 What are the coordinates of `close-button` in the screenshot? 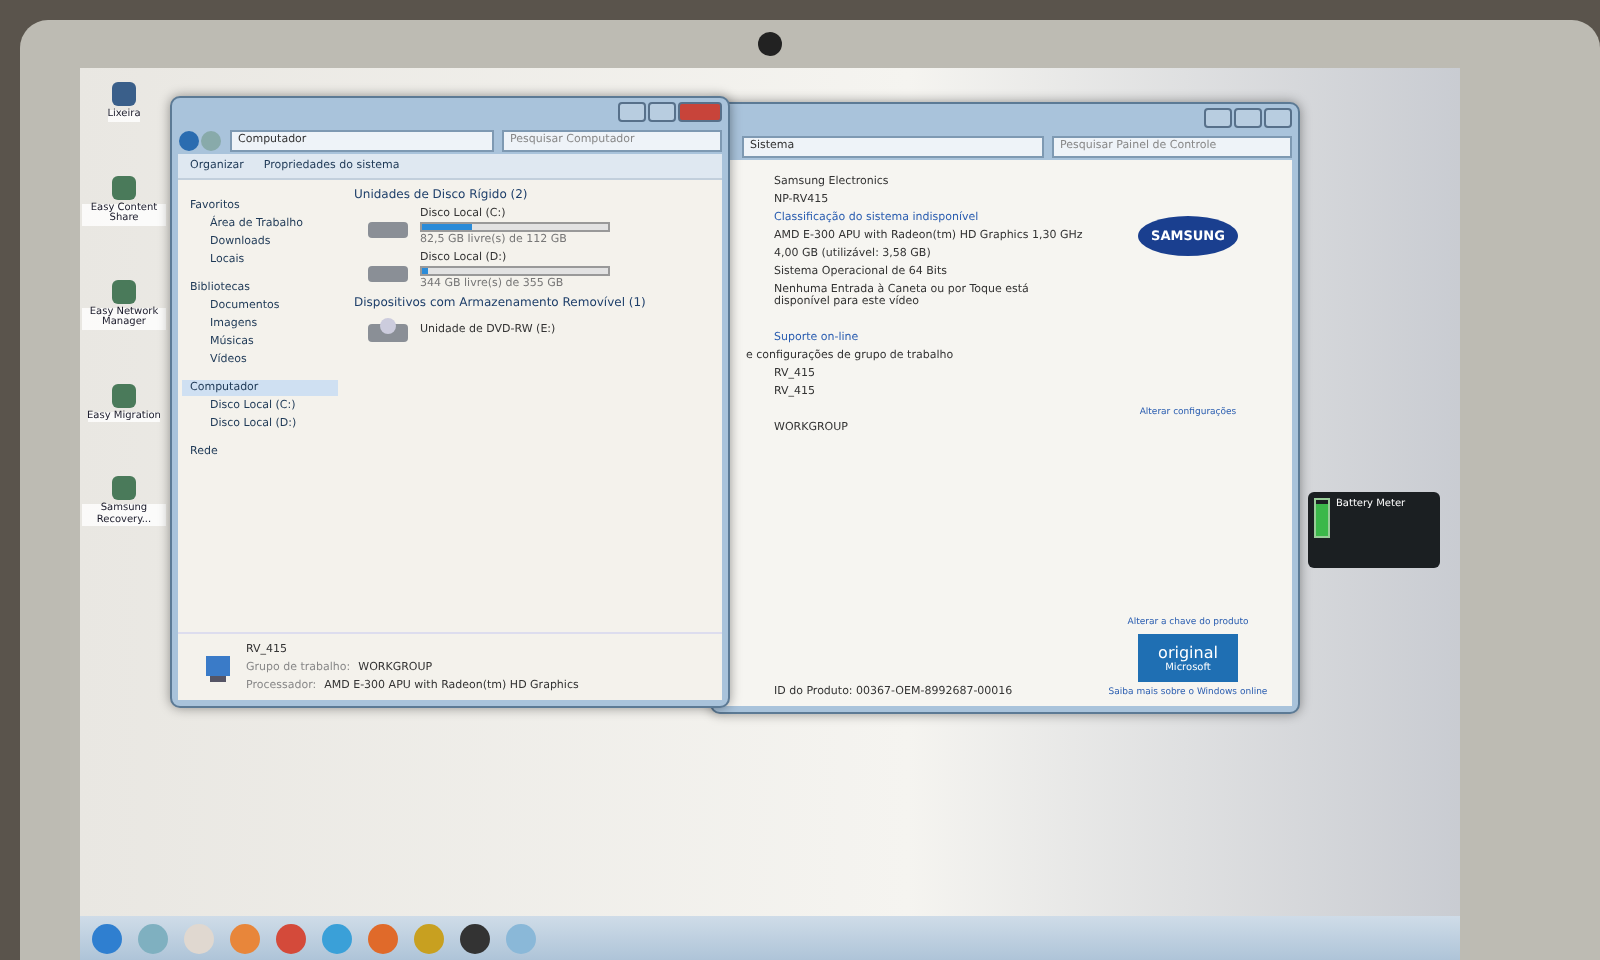 It's located at (1278, 118).